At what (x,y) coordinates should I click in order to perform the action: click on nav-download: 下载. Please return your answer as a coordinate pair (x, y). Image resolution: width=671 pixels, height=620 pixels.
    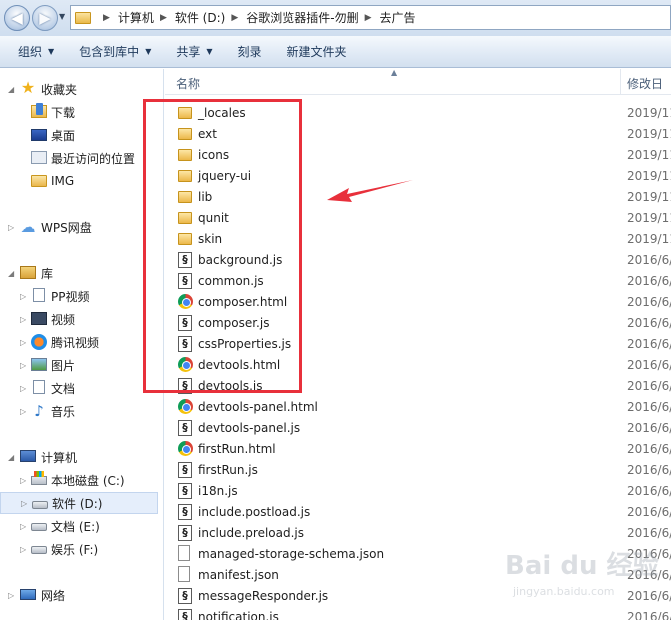
    Looking at the image, I should click on (79, 112).